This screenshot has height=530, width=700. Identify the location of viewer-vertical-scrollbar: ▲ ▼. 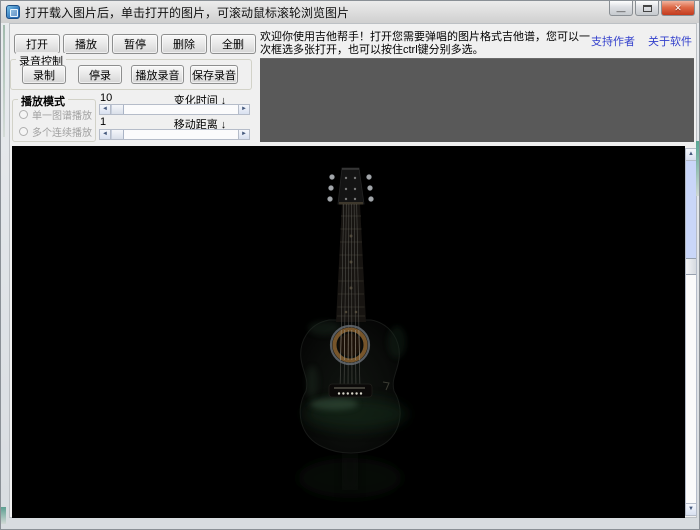
(691, 332).